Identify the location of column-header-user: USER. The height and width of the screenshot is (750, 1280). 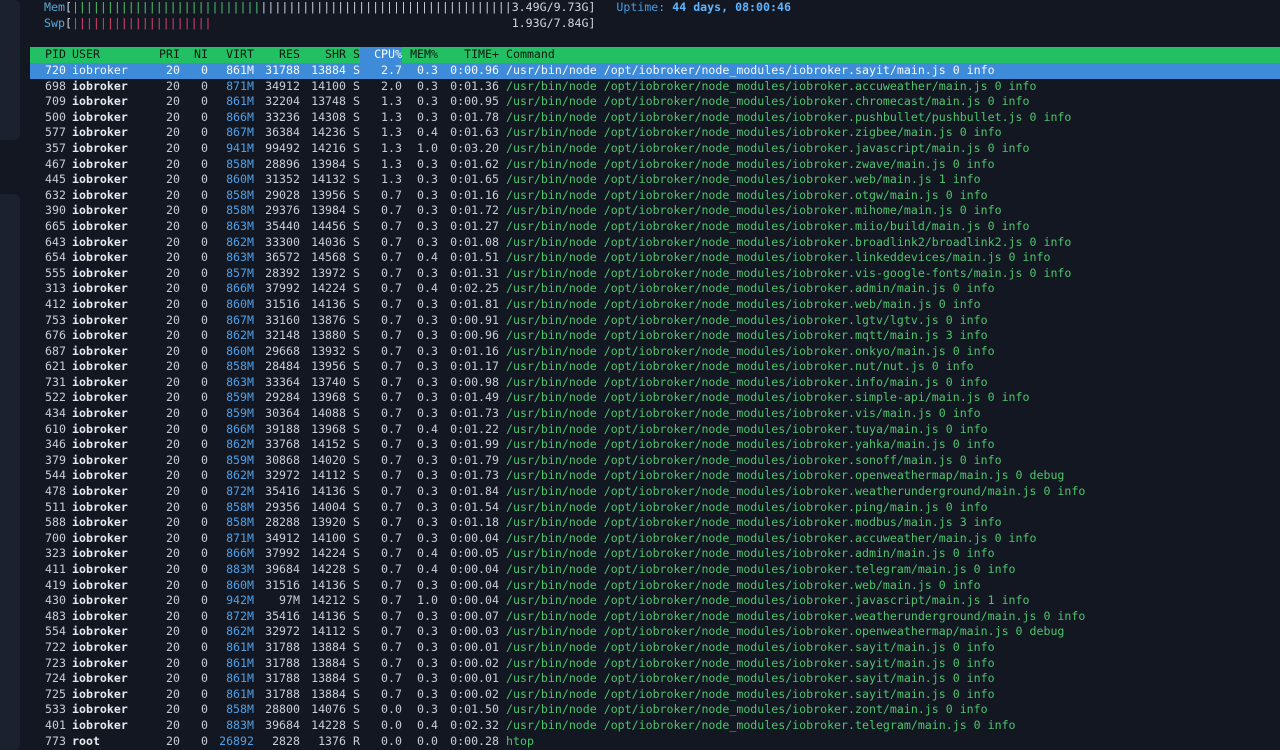
(105, 55).